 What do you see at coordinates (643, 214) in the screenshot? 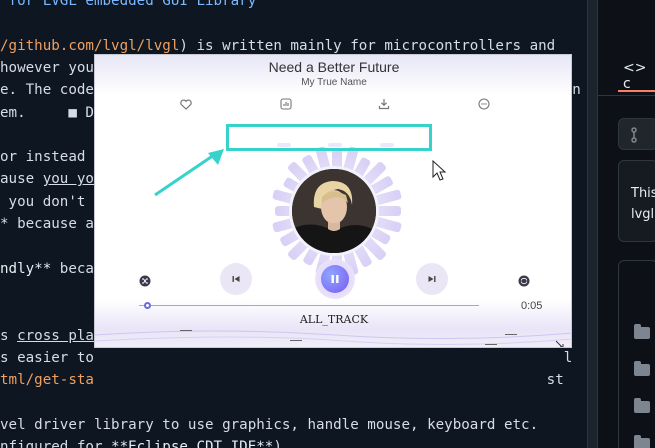
I see `about-line-2: lvgl` at bounding box center [643, 214].